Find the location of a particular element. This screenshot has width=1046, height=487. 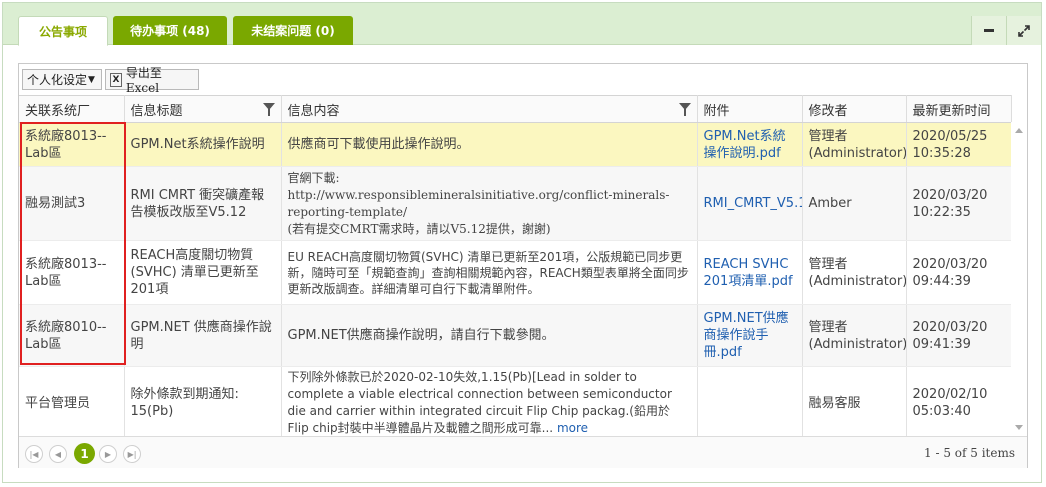

column-header-label: 信息标题 is located at coordinates (156, 111).